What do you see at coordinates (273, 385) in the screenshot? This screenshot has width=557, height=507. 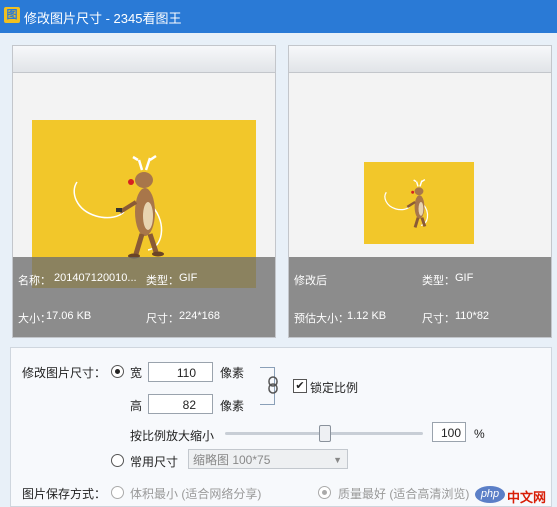 I see `chain-link-icon` at bounding box center [273, 385].